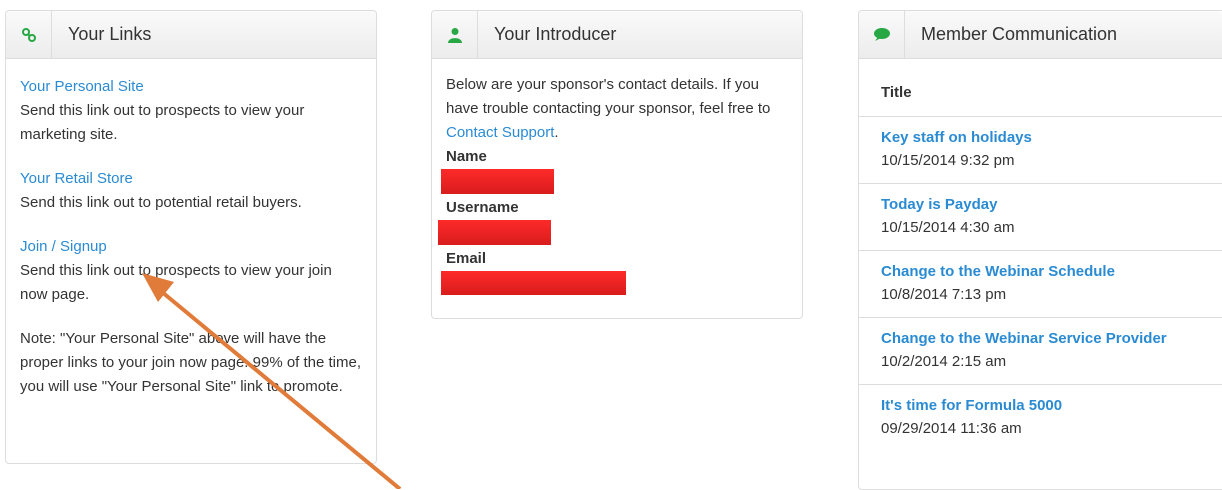 Image resolution: width=1222 pixels, height=490 pixels. I want to click on message-date: 10/2/2014 2:15 am, so click(944, 361).